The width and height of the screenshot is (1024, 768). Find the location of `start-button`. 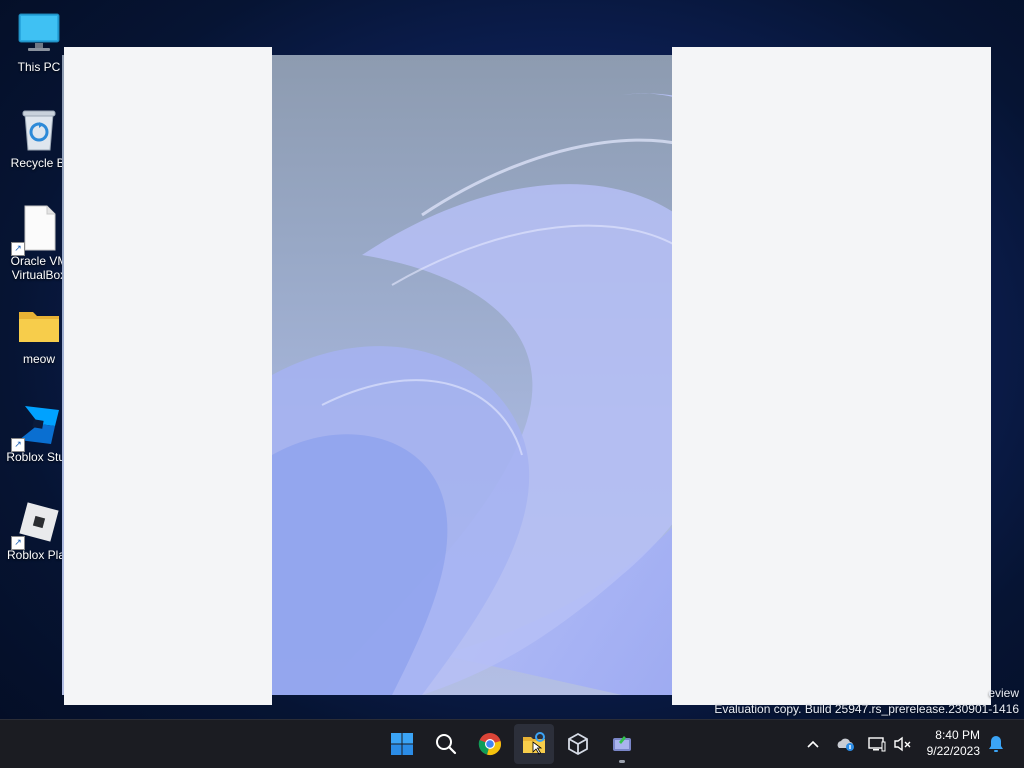

start-button is located at coordinates (402, 744).